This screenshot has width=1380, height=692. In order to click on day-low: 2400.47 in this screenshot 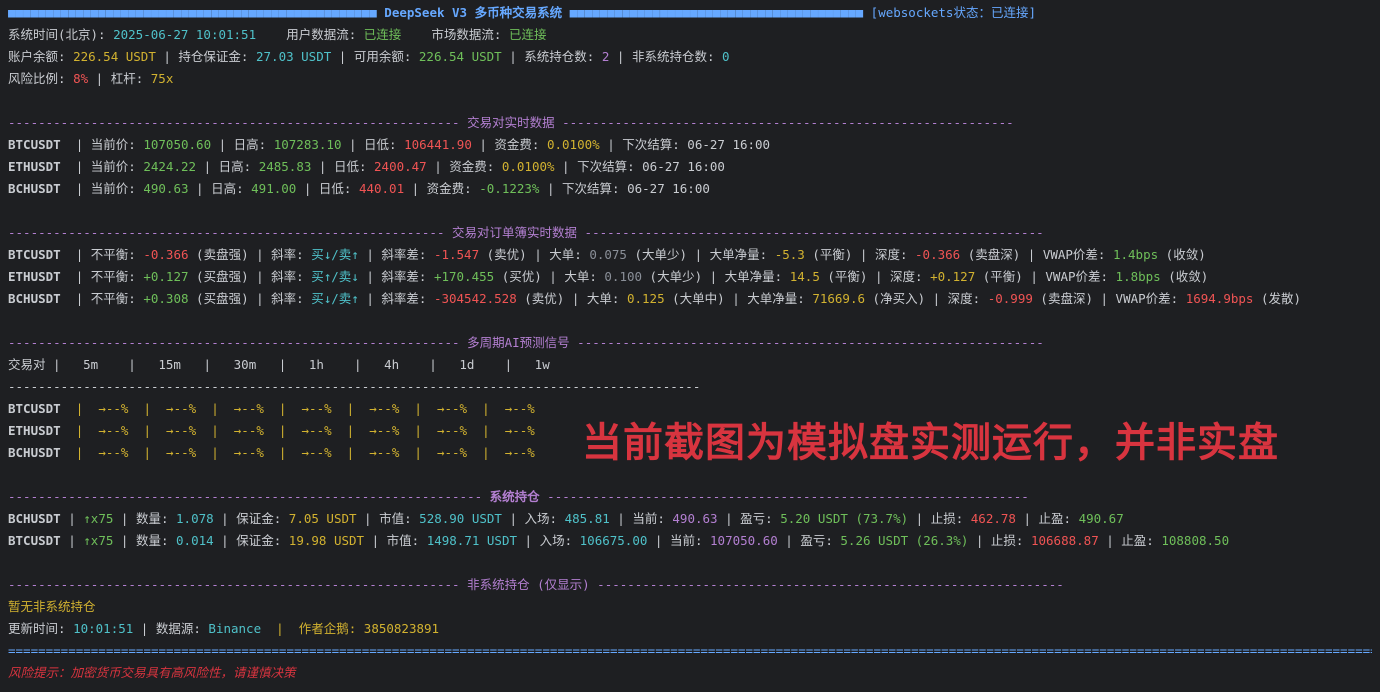, I will do `click(400, 166)`.